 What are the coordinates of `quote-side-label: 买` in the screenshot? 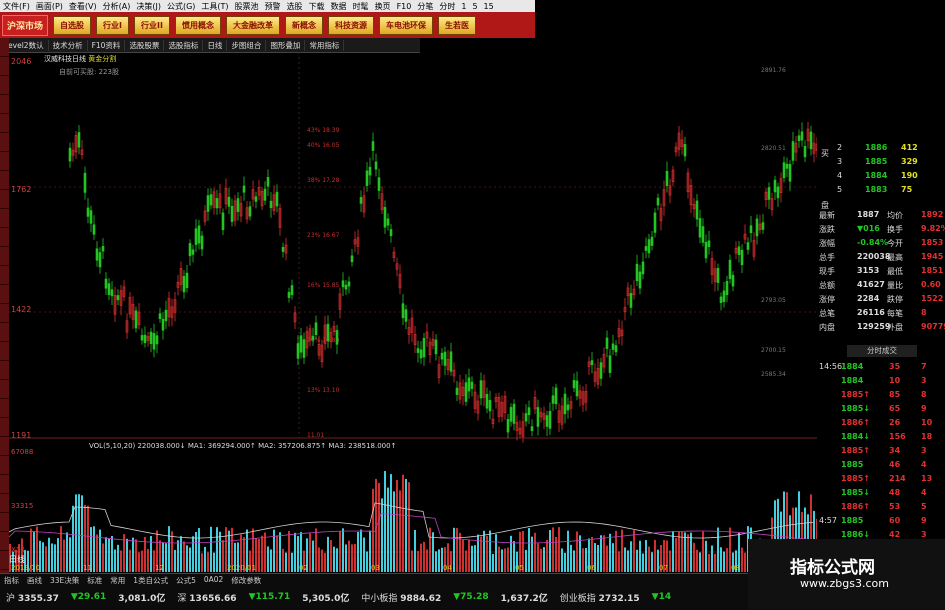 It's located at (825, 153).